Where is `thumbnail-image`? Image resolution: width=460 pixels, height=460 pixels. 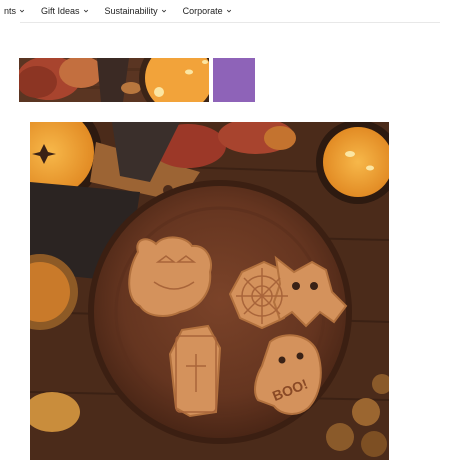 thumbnail-image is located at coordinates (114, 80).